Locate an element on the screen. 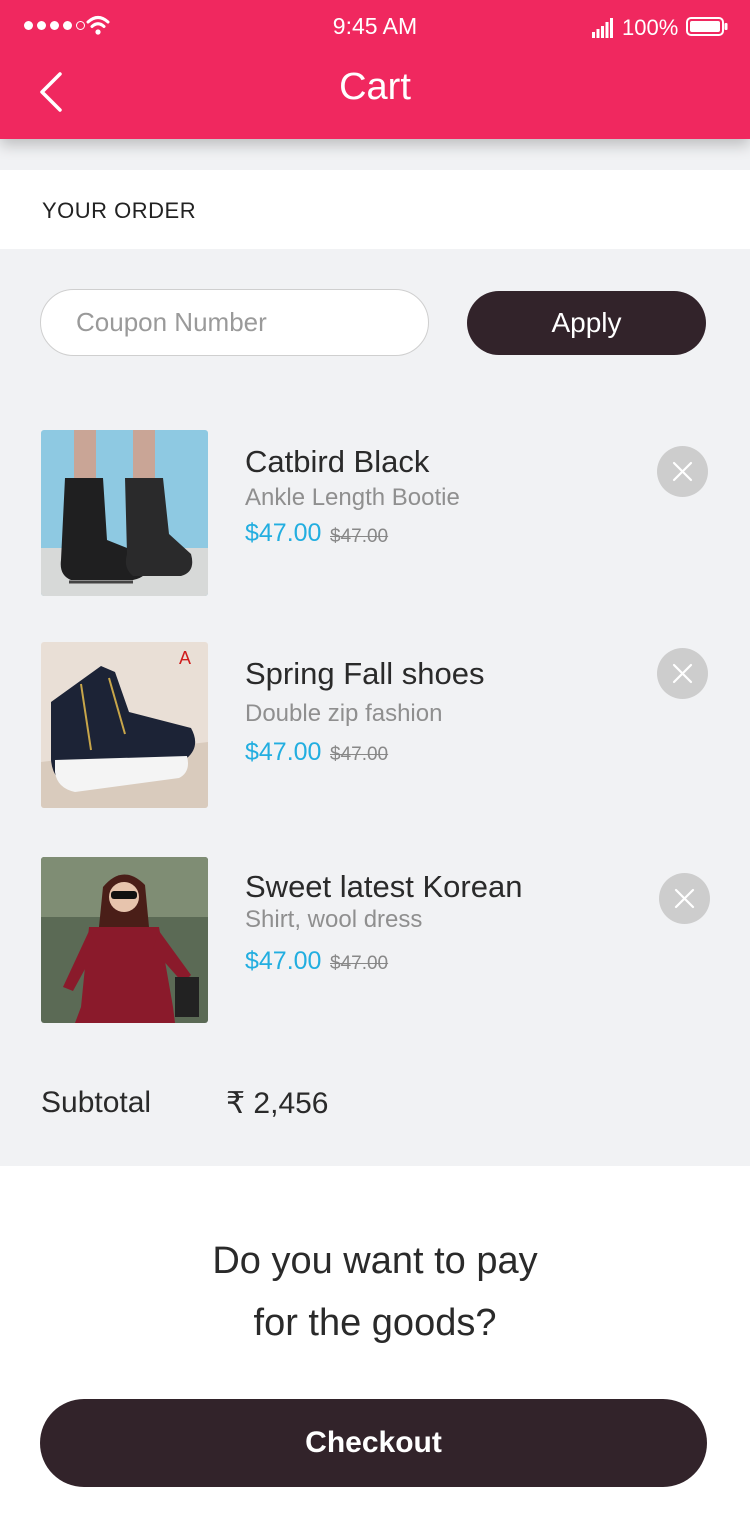 This screenshot has height=1534, width=750. status-bar: 9:45 AM 100% is located at coordinates (375, 27).